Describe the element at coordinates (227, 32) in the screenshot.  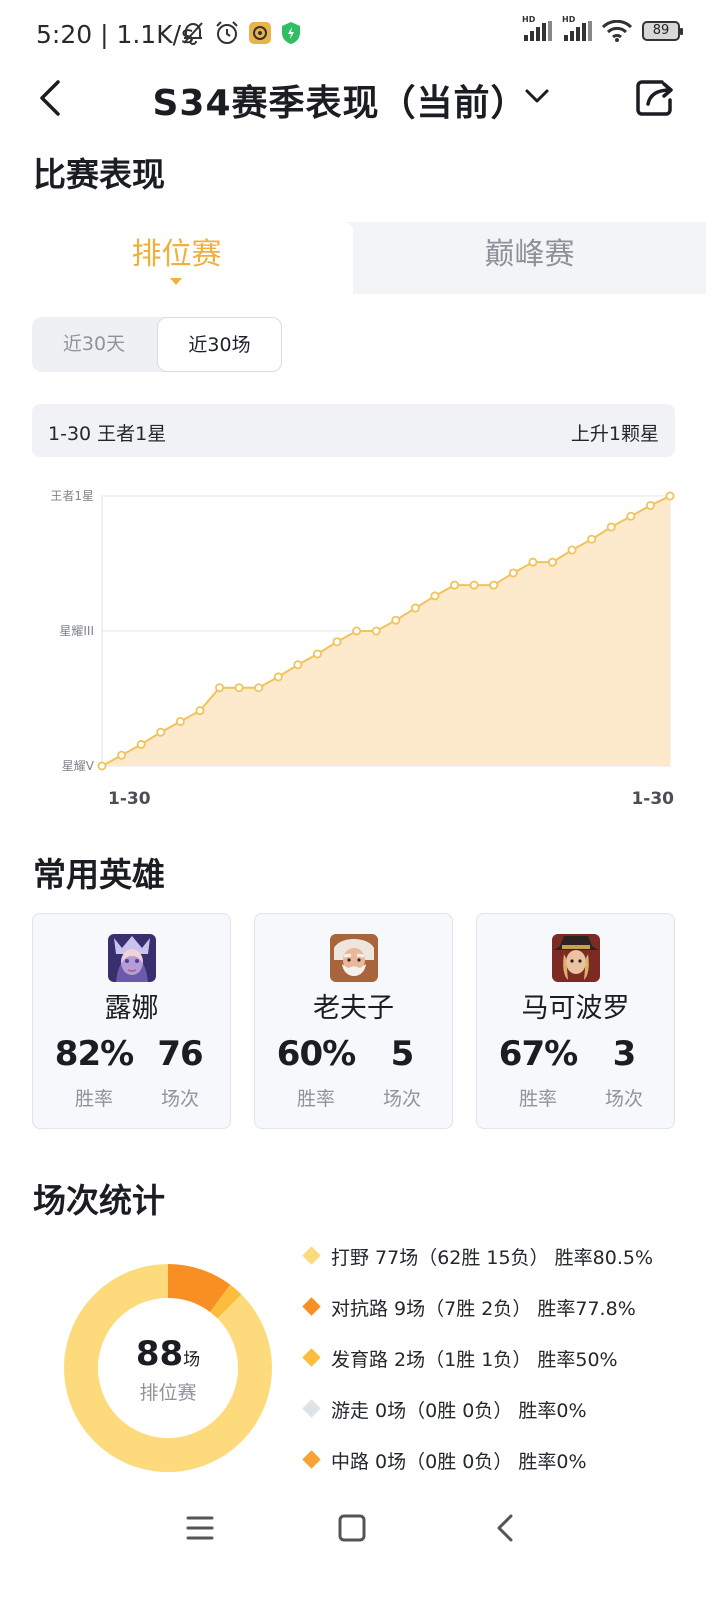
I see `alarm-icon` at that location.